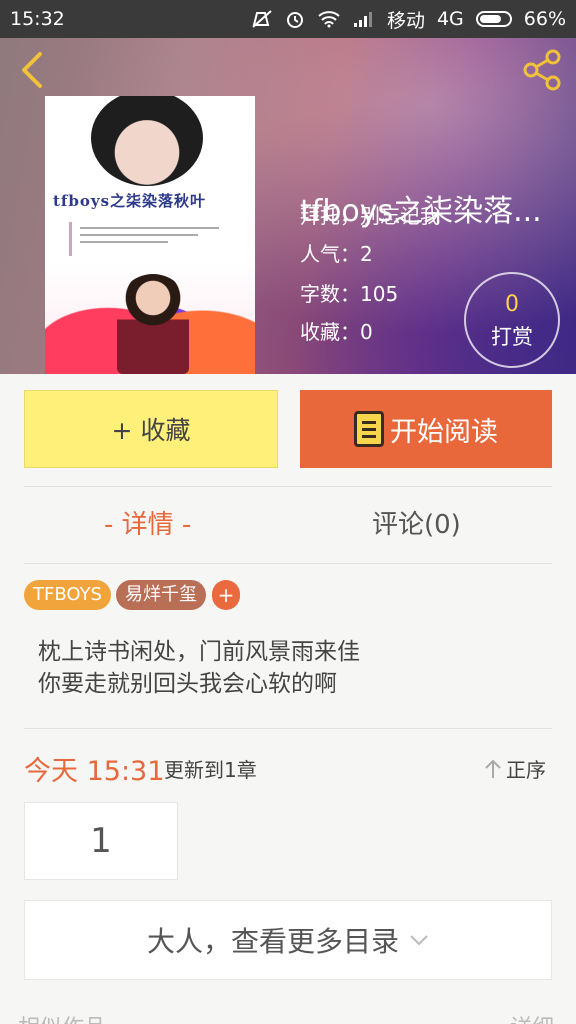  What do you see at coordinates (161, 595) in the screenshot?
I see `tag-yi-yang-qian-xi: 易烊千玺` at bounding box center [161, 595].